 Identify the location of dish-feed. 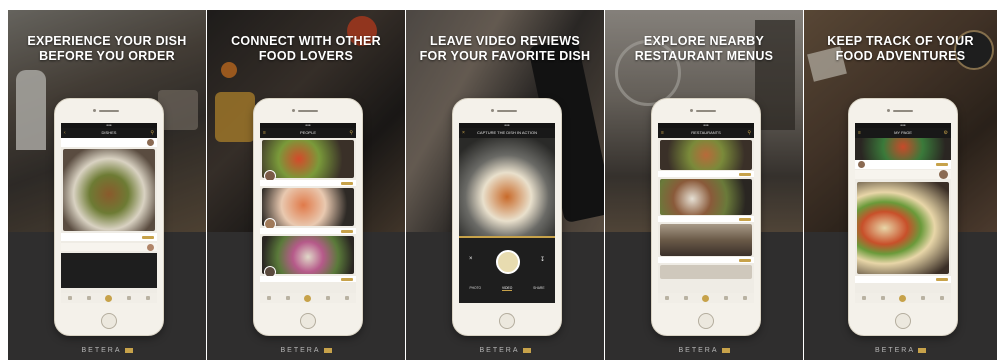
(109, 215).